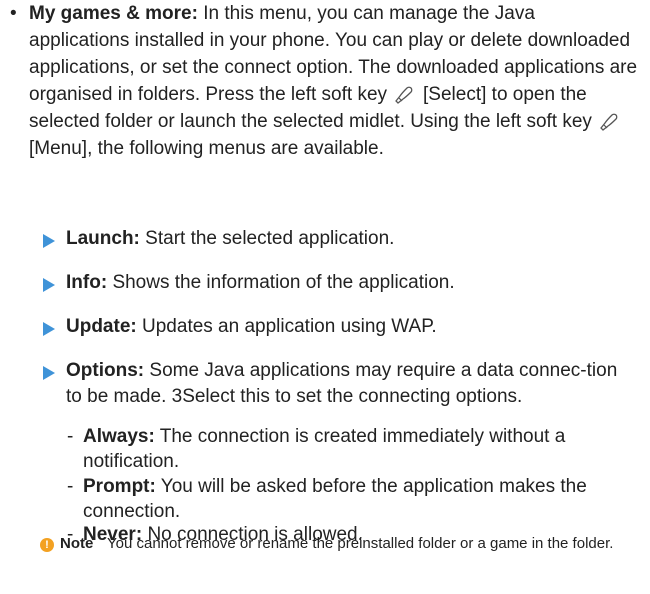  I want to click on intro-title: My games & more:, so click(113, 13).